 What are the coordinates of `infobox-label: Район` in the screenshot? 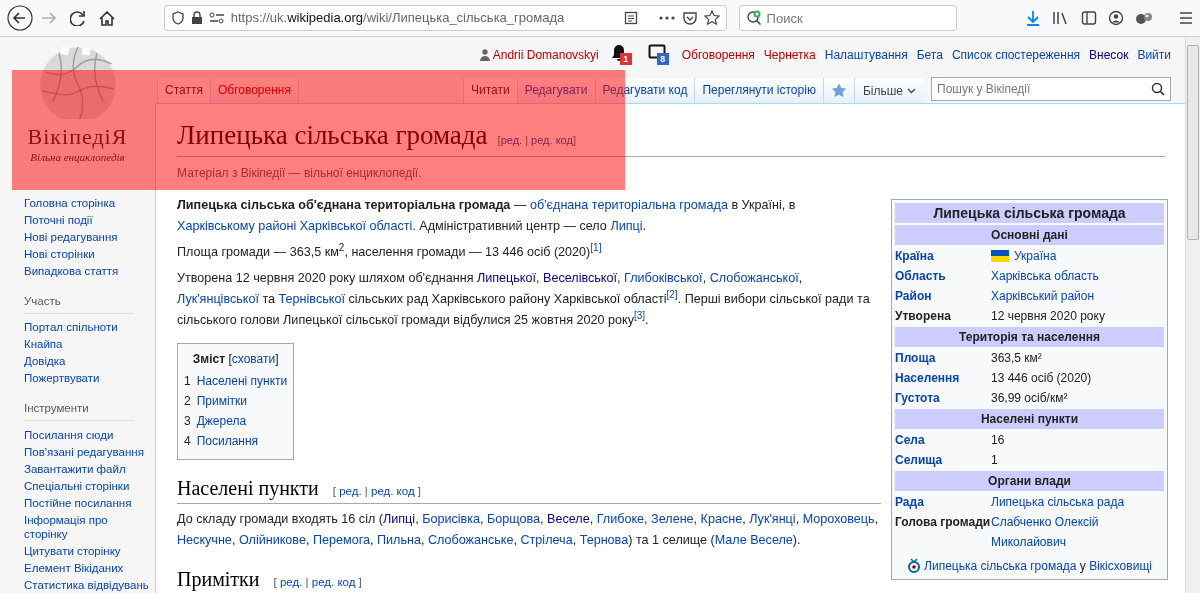 It's located at (943, 296).